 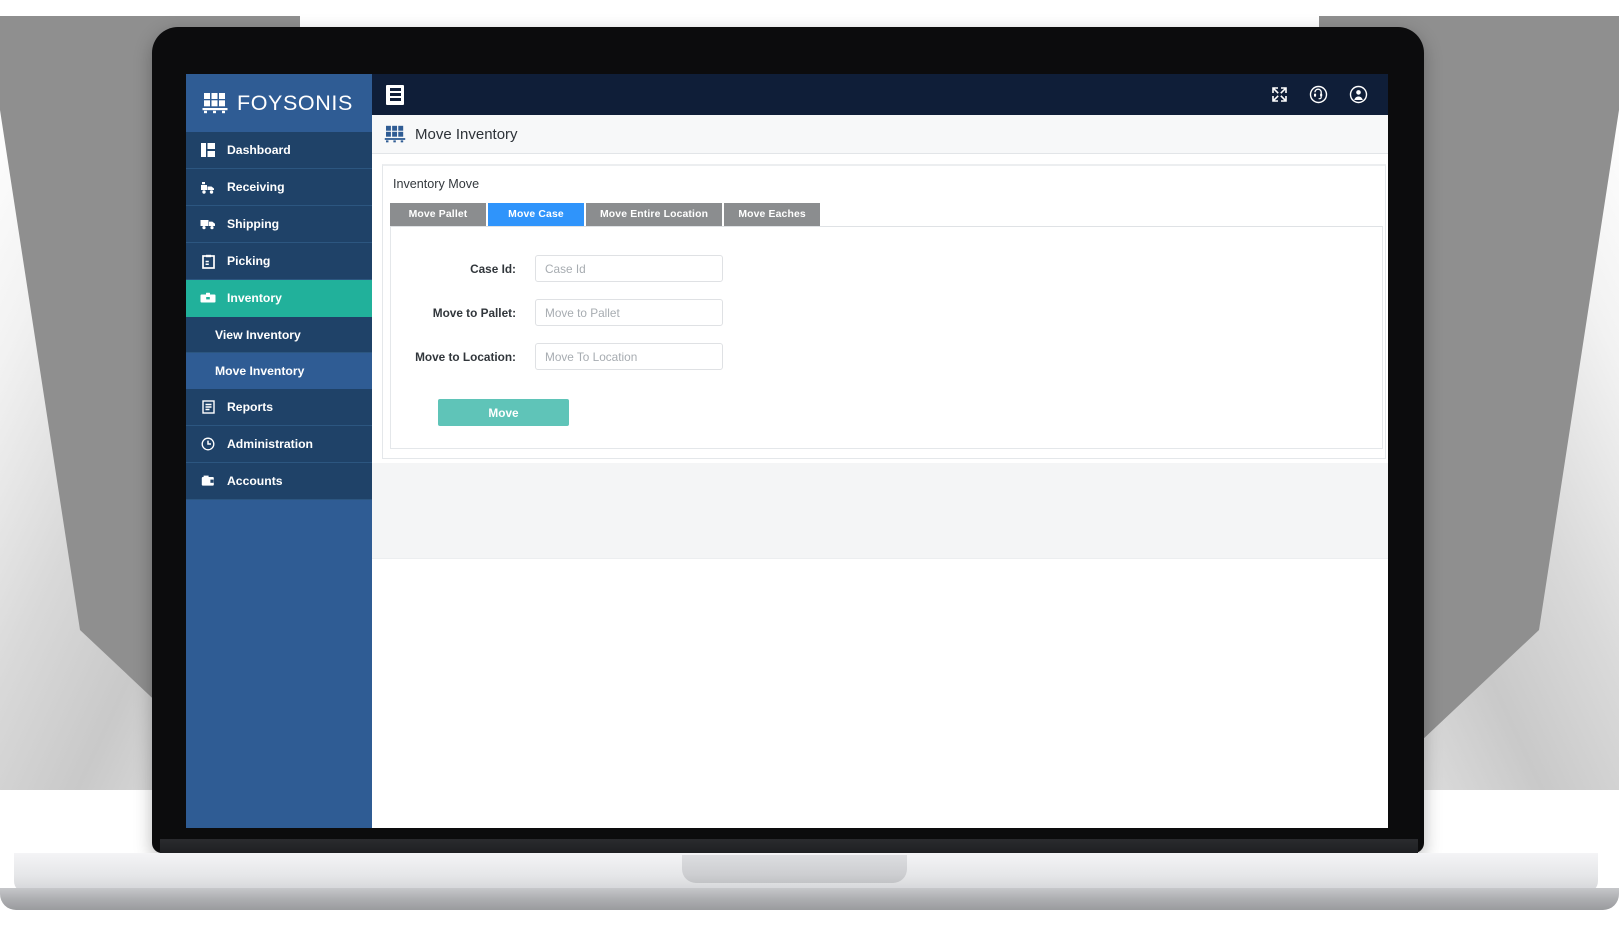 I want to click on sidebar-item-label: Picking, so click(x=249, y=261).